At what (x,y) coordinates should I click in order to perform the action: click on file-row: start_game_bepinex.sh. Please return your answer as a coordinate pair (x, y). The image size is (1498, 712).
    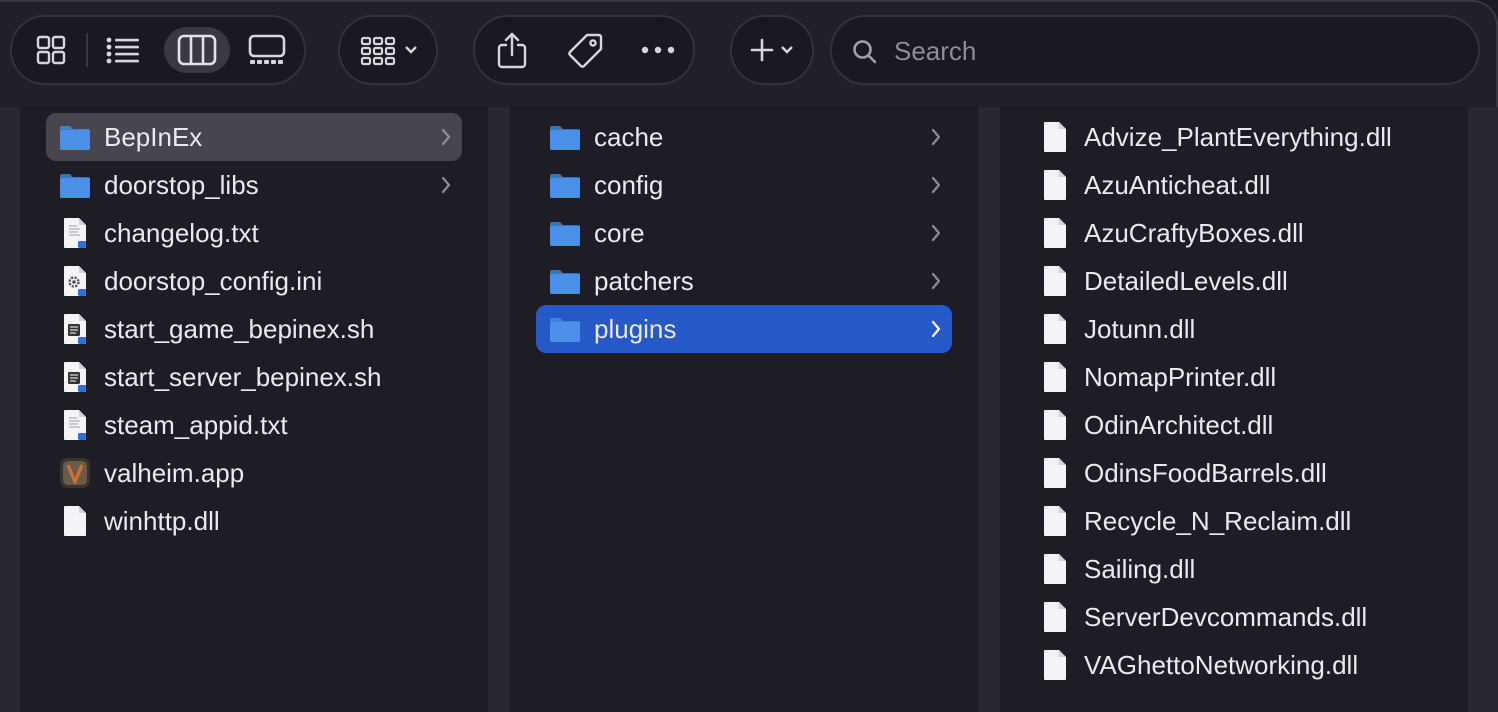
    Looking at the image, I should click on (254, 329).